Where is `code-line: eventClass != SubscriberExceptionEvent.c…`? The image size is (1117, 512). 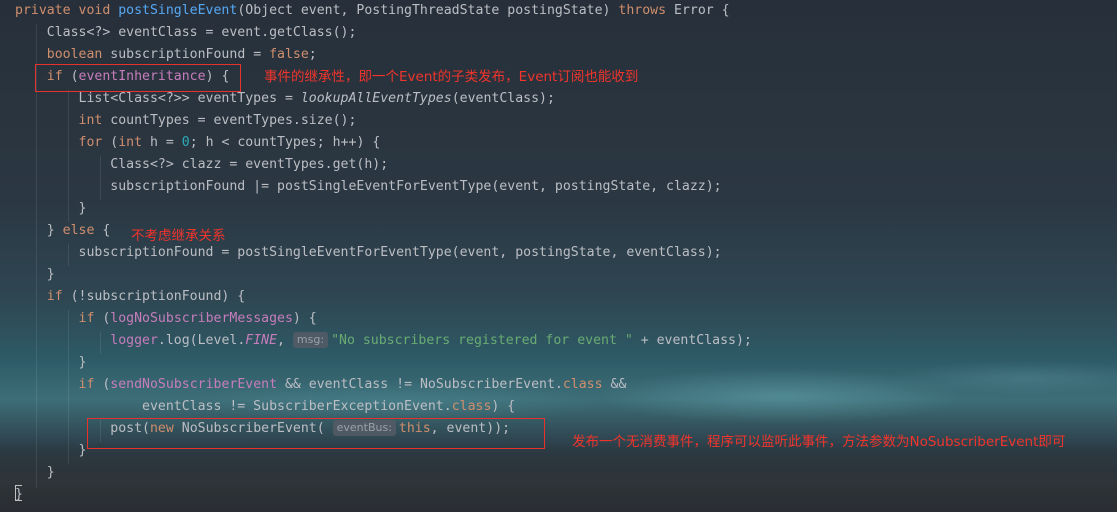
code-line: eventClass != SubscriberExceptionEvent.c… is located at coordinates (265, 407).